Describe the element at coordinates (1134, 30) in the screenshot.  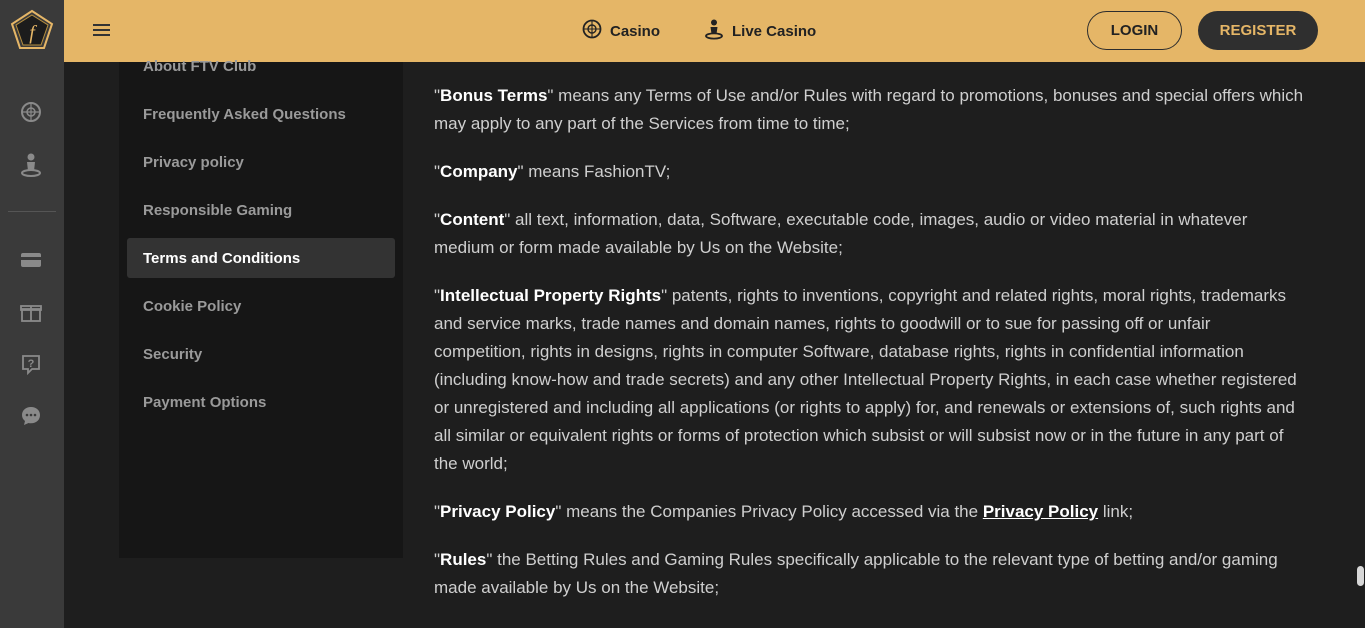
I see `login-button: LOGIN` at that location.